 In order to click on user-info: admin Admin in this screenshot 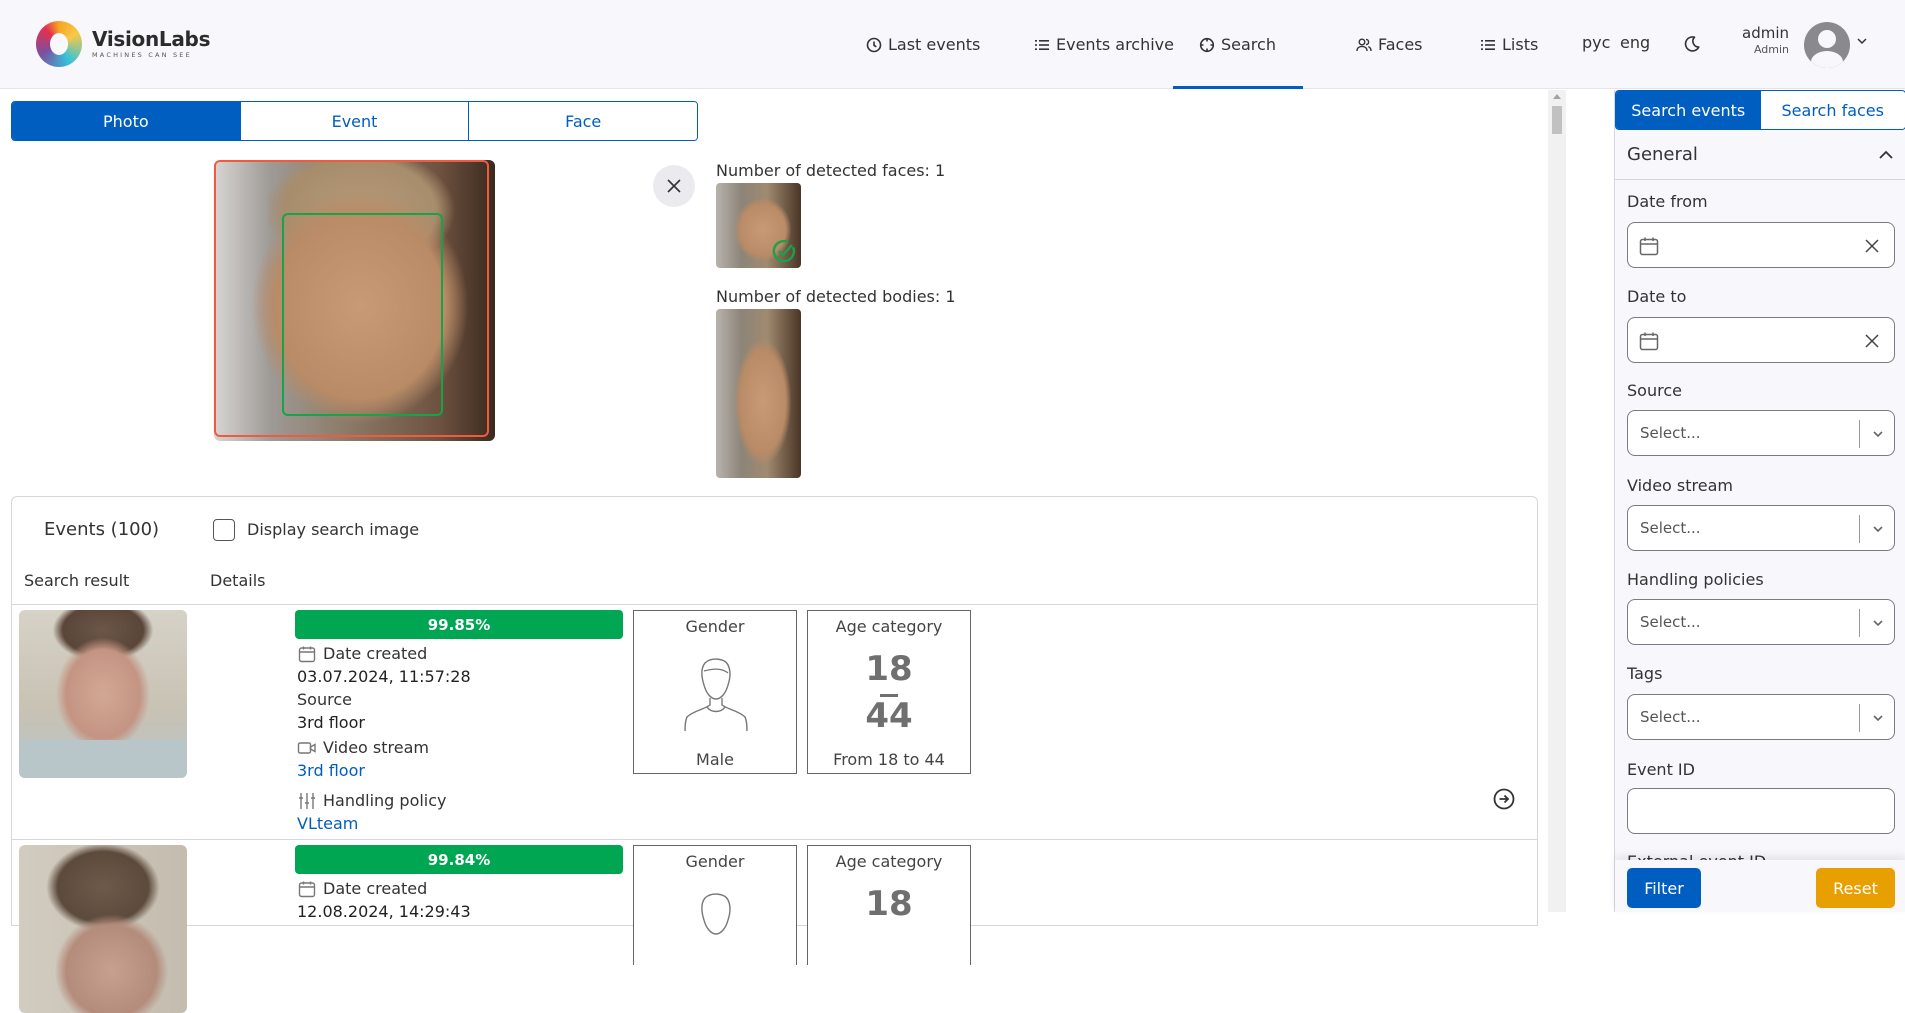, I will do `click(1765, 40)`.